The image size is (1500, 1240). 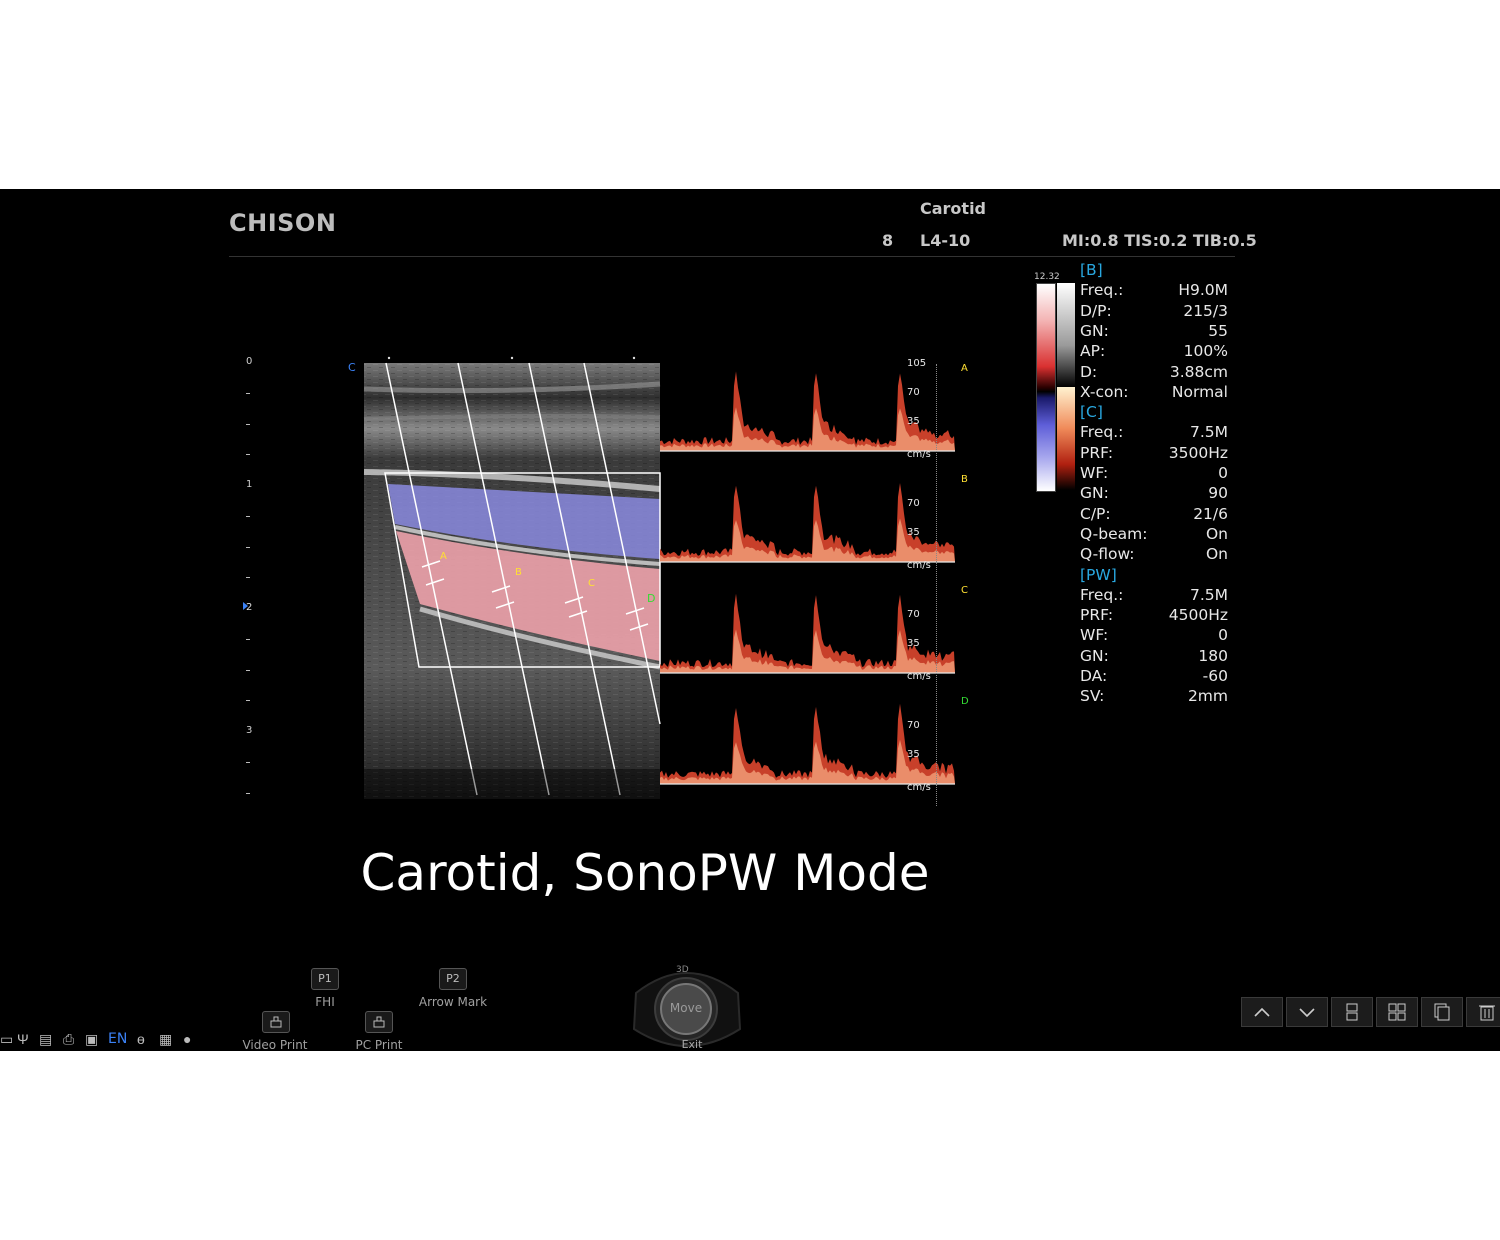 I want to click on probe-status-icon: ɵ, so click(x=141, y=1039).